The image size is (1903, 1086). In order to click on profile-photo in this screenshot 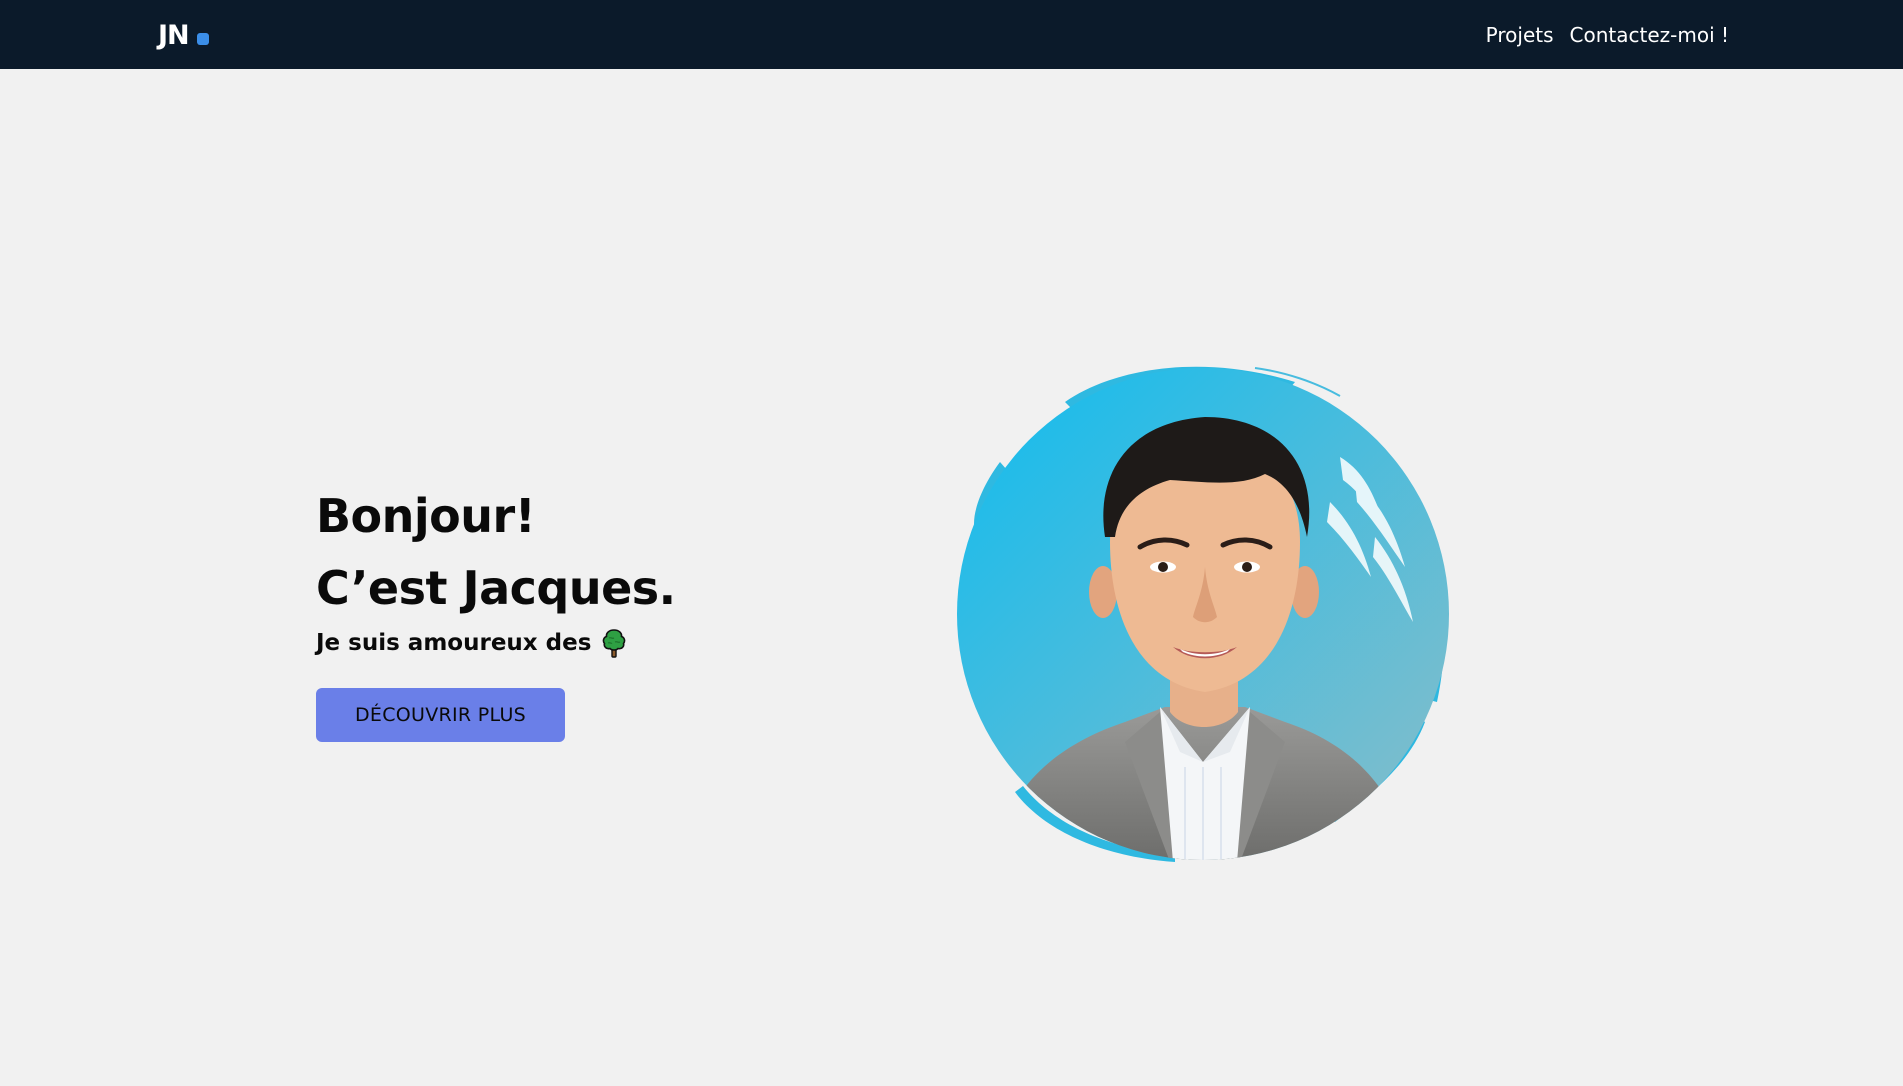, I will do `click(1205, 612)`.